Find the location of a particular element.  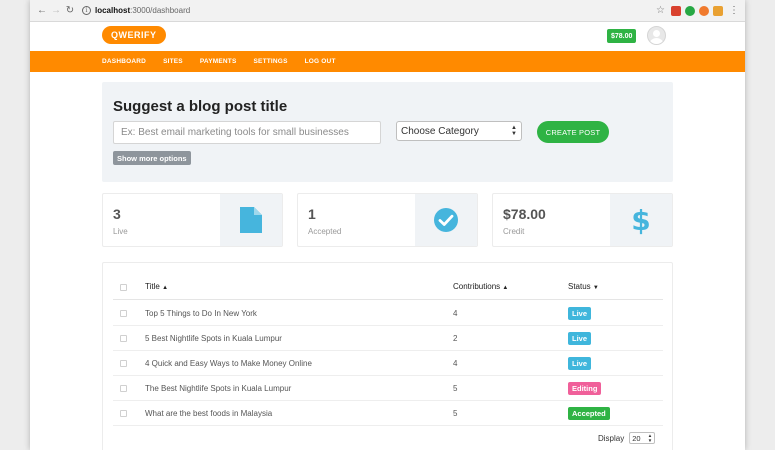

stats-row: 3 Live 1 Accepted $78.00 Credit $ is located at coordinates (387, 220).